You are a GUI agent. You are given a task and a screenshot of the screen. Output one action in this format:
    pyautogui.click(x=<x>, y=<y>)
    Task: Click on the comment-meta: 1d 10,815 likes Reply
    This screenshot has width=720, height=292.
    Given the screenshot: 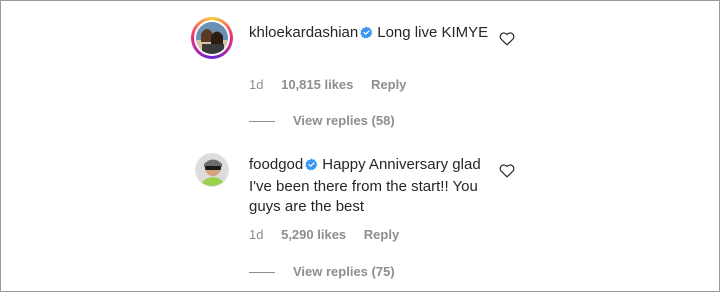 What is the action you would take?
    pyautogui.click(x=334, y=84)
    